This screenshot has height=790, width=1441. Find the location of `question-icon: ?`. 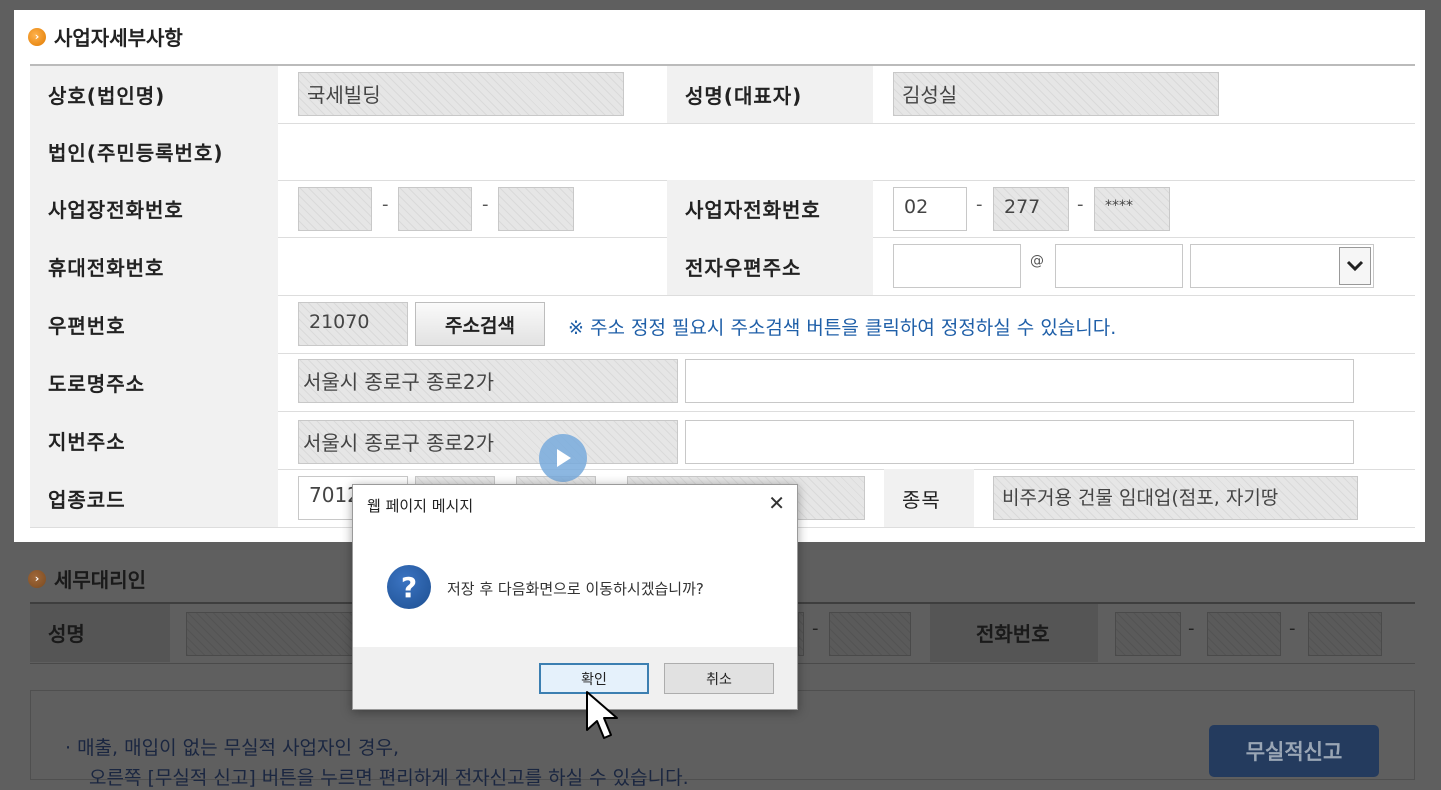

question-icon: ? is located at coordinates (409, 587).